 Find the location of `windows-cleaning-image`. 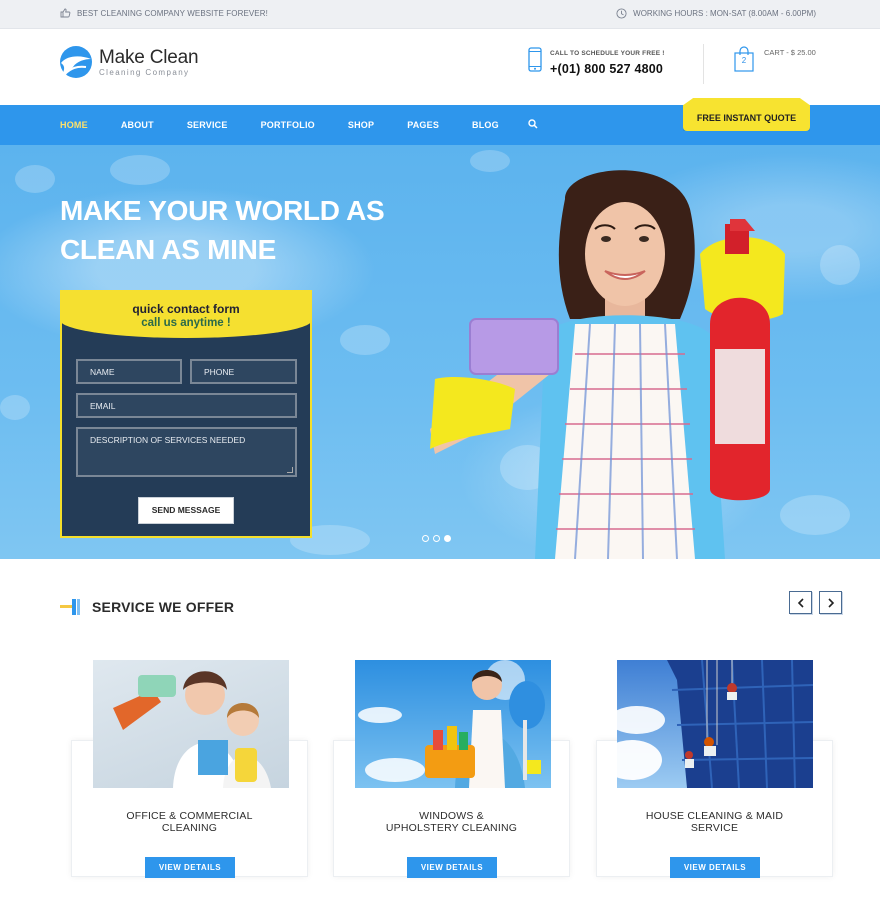

windows-cleaning-image is located at coordinates (453, 724).